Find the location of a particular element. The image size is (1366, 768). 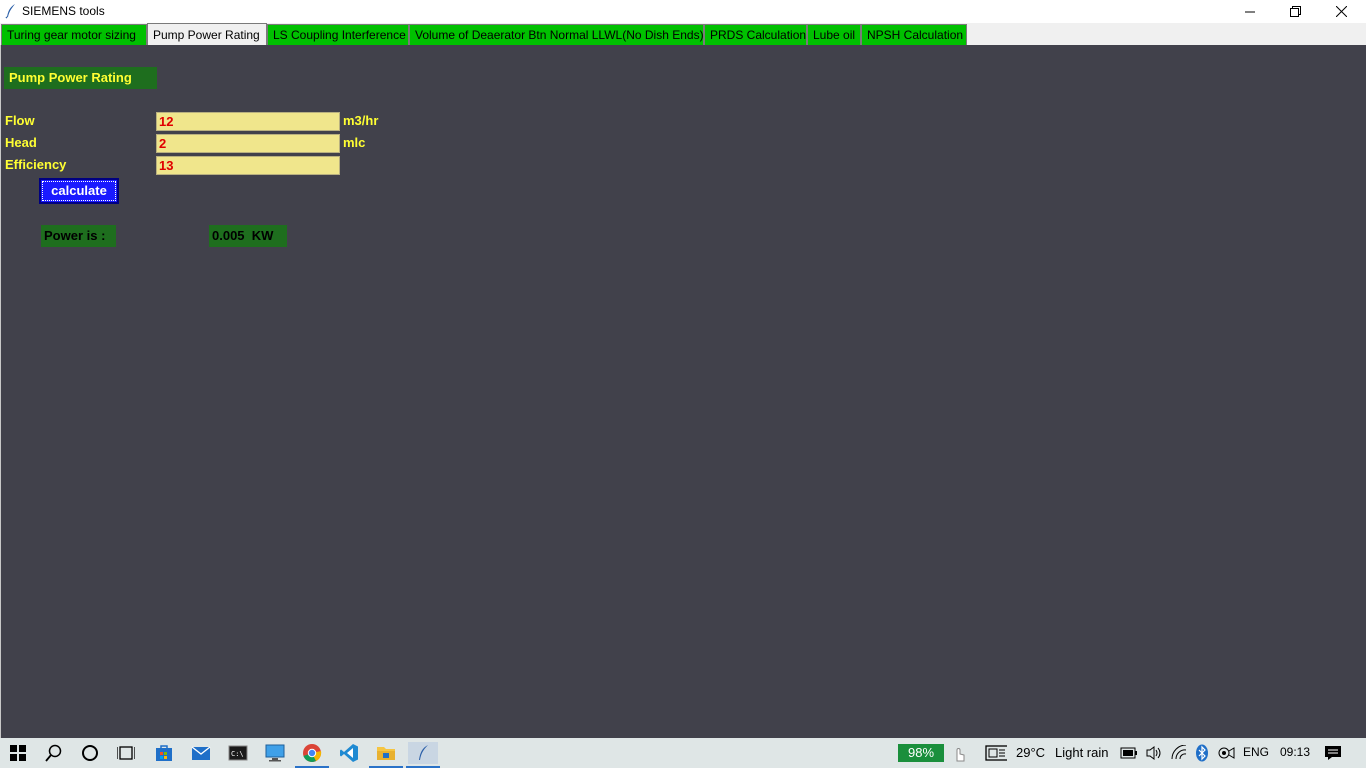

tab-npsh-calculation: NPSH Calculation is located at coordinates (914, 34).